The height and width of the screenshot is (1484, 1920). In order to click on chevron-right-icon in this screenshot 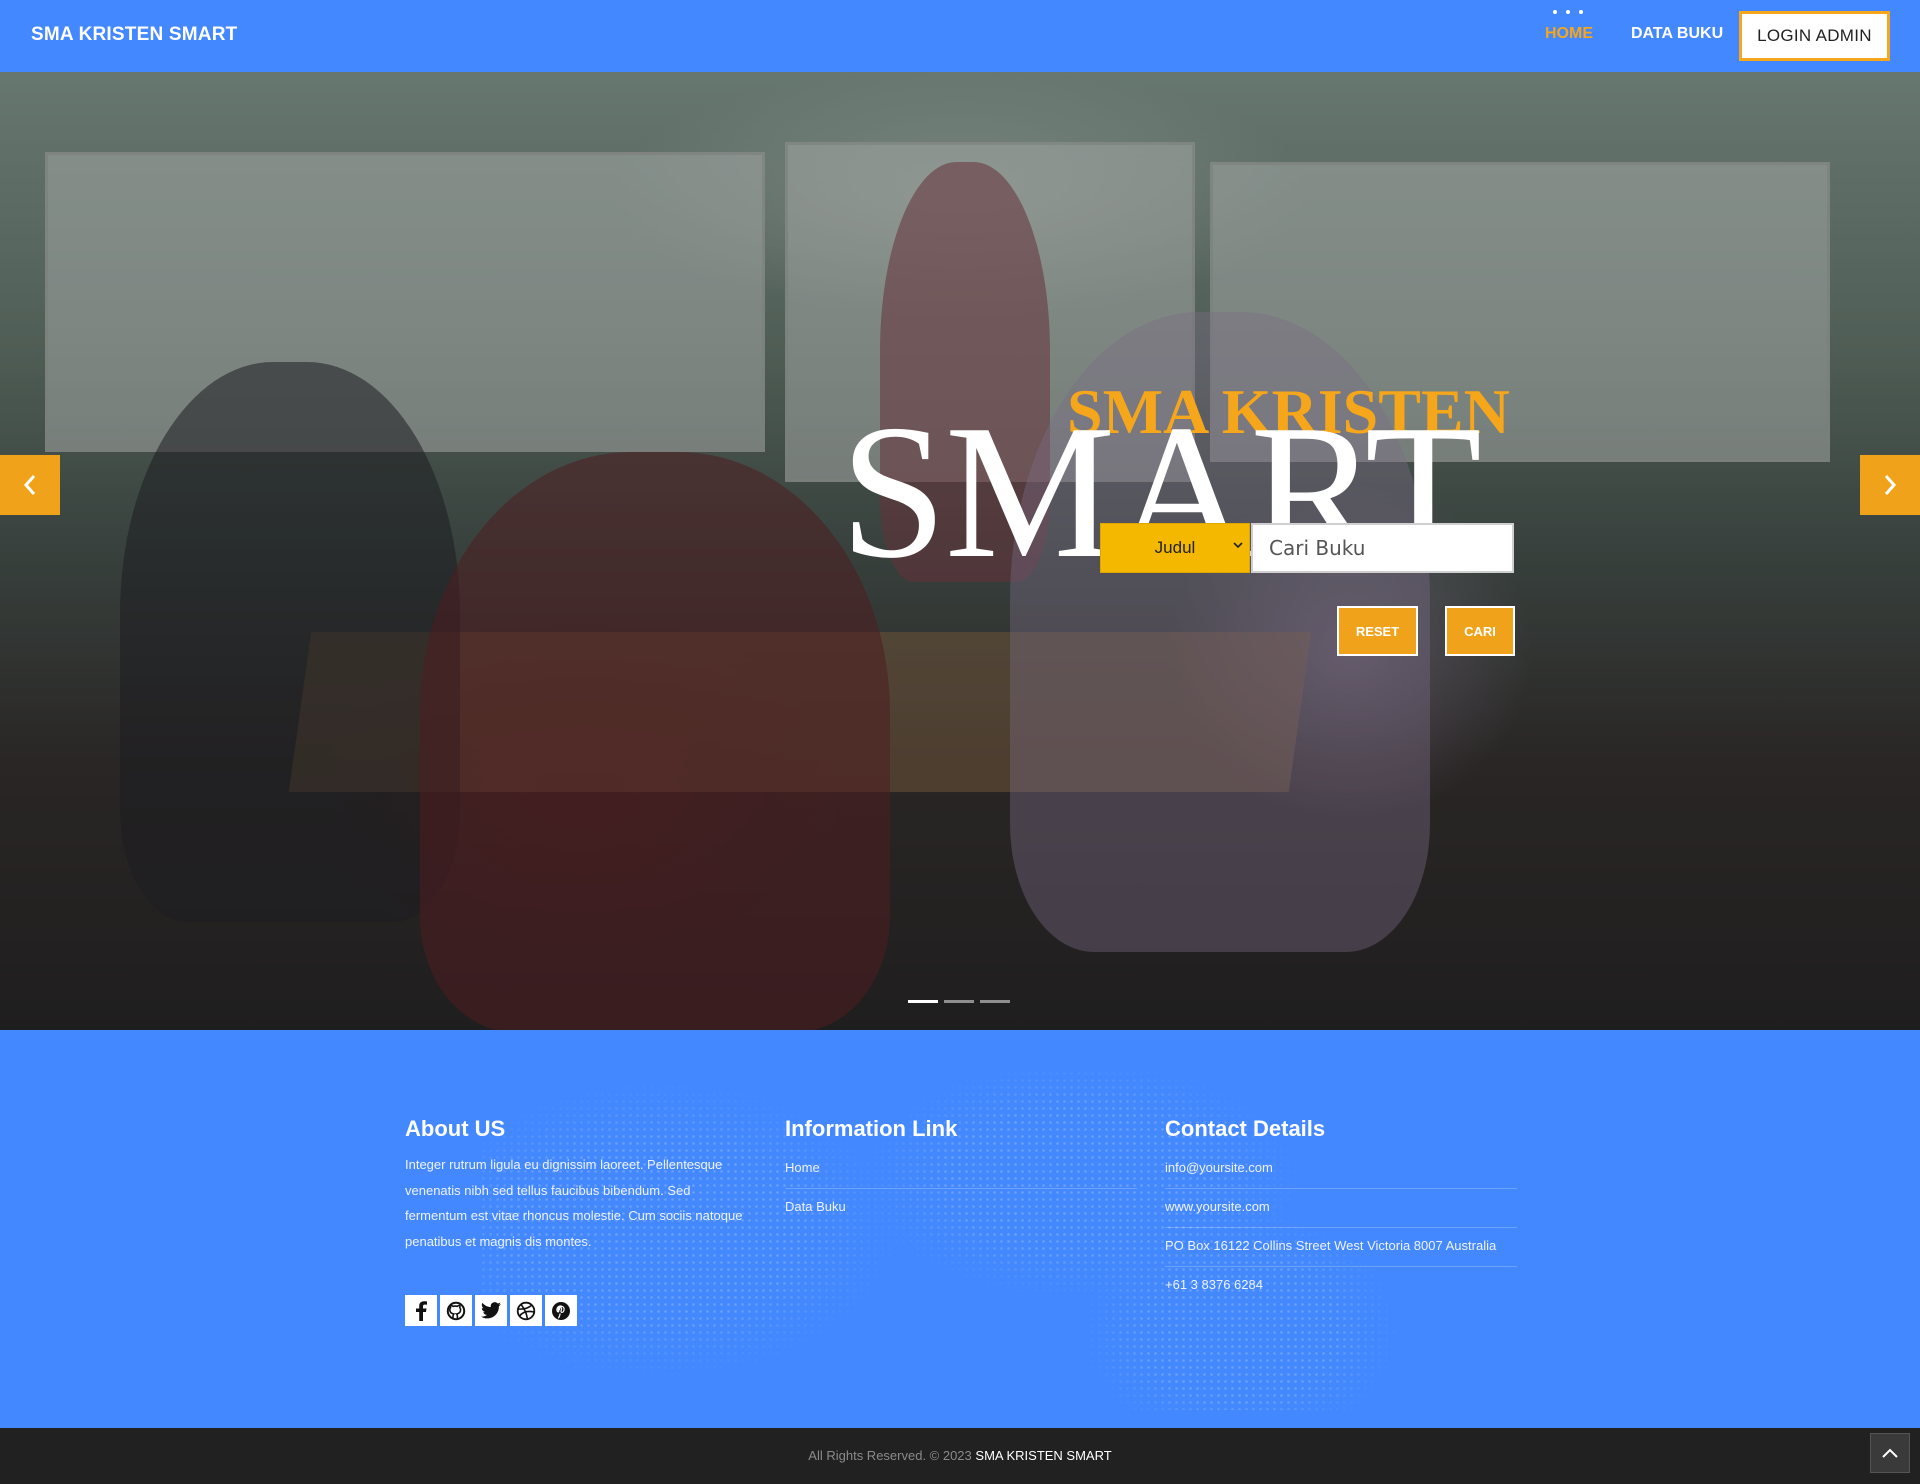, I will do `click(1890, 485)`.